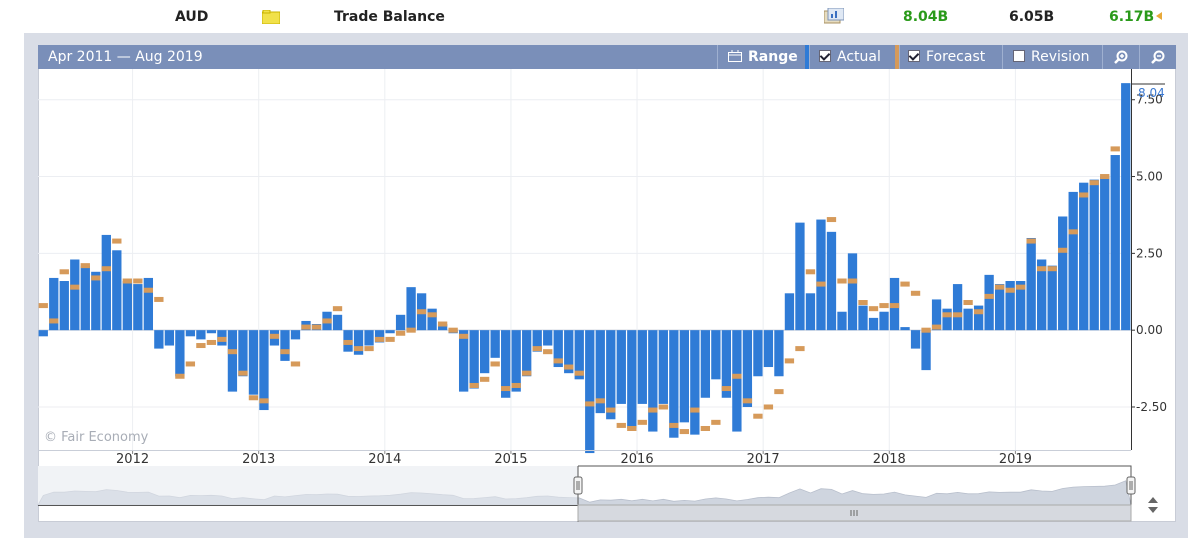  What do you see at coordinates (584, 458) in the screenshot?
I see `x-axis: 2012 2013 2014 2015 2016 2017 2018 2019` at bounding box center [584, 458].